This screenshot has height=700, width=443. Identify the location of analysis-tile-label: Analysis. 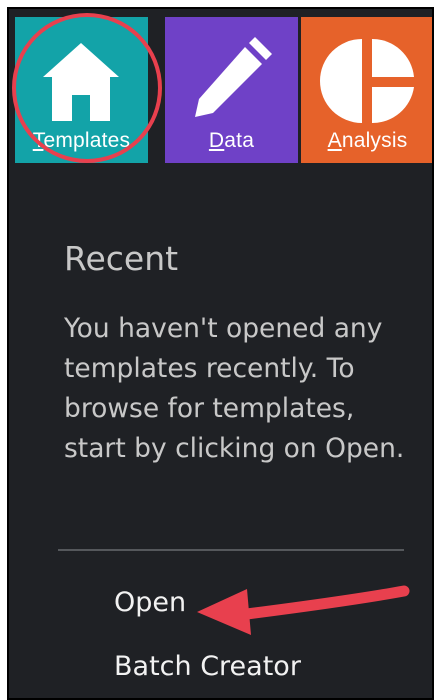
(367, 140).